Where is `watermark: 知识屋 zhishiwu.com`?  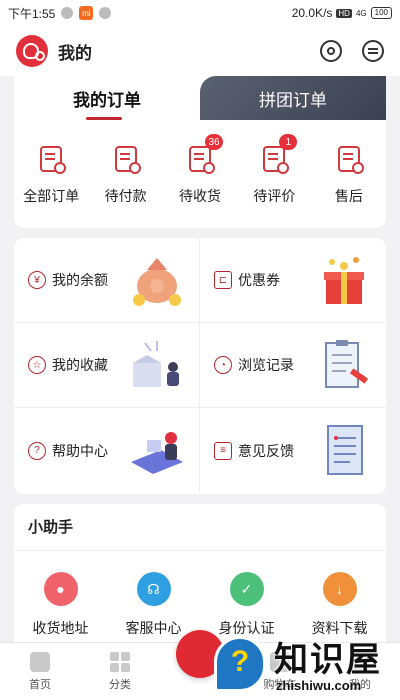
watermark: 知识屋 zhishiwu.com is located at coordinates (304, 665).